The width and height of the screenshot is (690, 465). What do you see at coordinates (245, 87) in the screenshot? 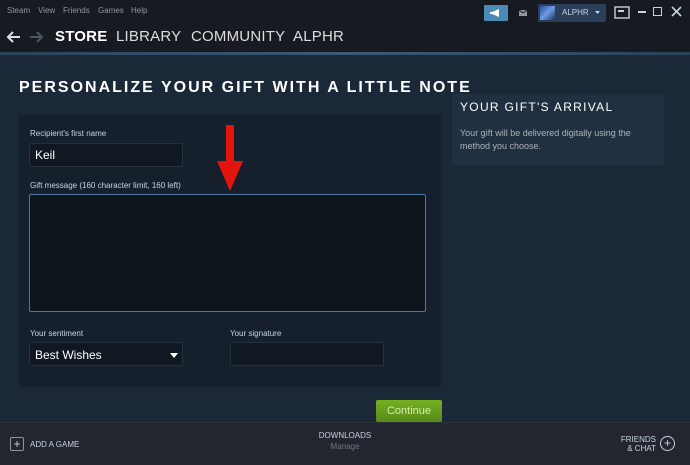
I see `page-title: PERSONALIZE YOUR GIFT WITH A LITTLE NOTE` at bounding box center [245, 87].